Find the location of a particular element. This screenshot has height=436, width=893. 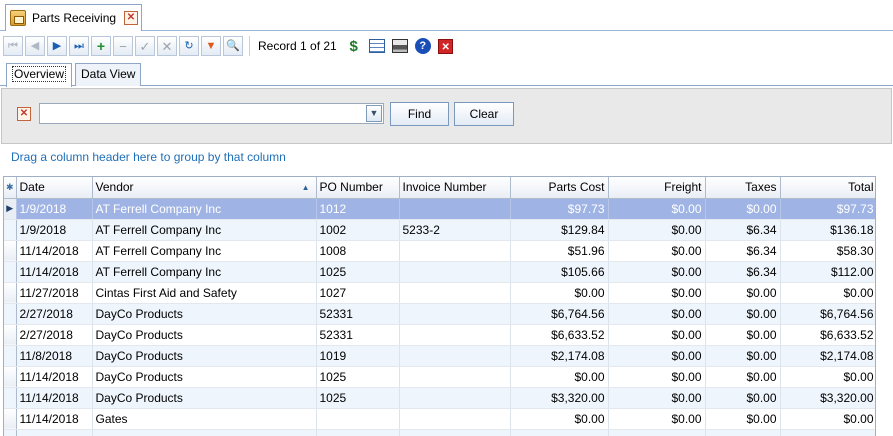

cell-po: 1012 is located at coordinates (358, 209).